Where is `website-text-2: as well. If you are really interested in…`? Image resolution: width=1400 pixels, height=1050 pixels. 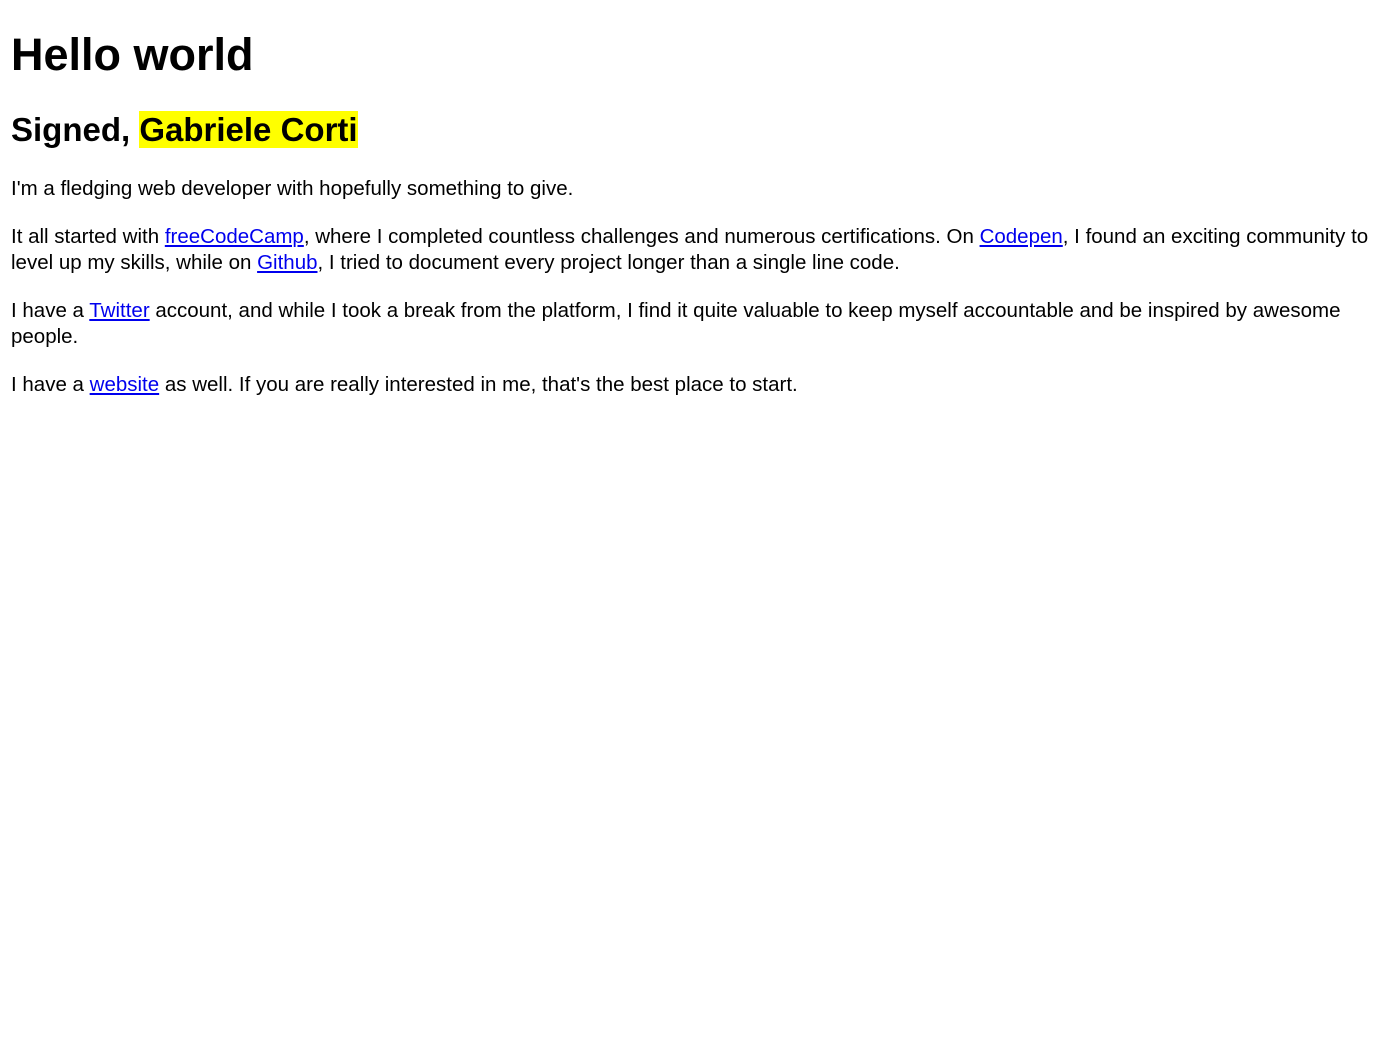 website-text-2: as well. If you are really interested in… is located at coordinates (478, 384).